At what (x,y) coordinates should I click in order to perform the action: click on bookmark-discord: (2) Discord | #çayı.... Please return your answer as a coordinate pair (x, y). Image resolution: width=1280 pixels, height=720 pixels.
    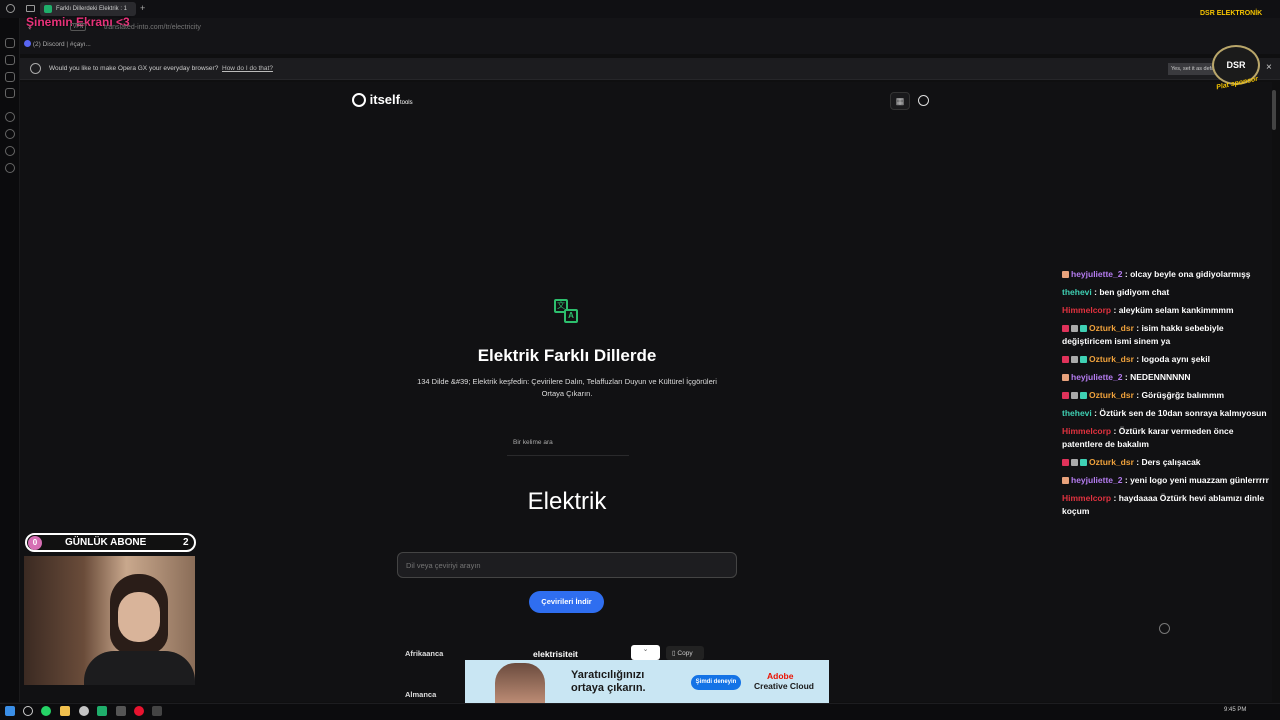
    Looking at the image, I should click on (57, 44).